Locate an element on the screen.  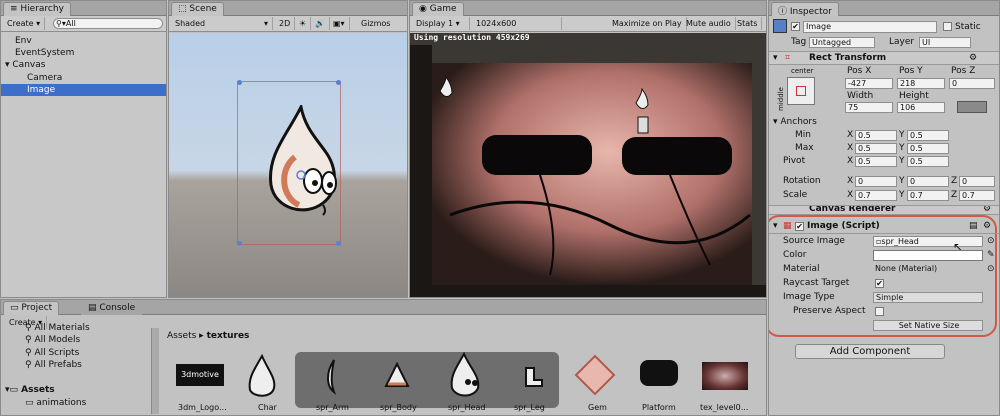
image-enabled-checkbox: ✔ is located at coordinates (799, 226).